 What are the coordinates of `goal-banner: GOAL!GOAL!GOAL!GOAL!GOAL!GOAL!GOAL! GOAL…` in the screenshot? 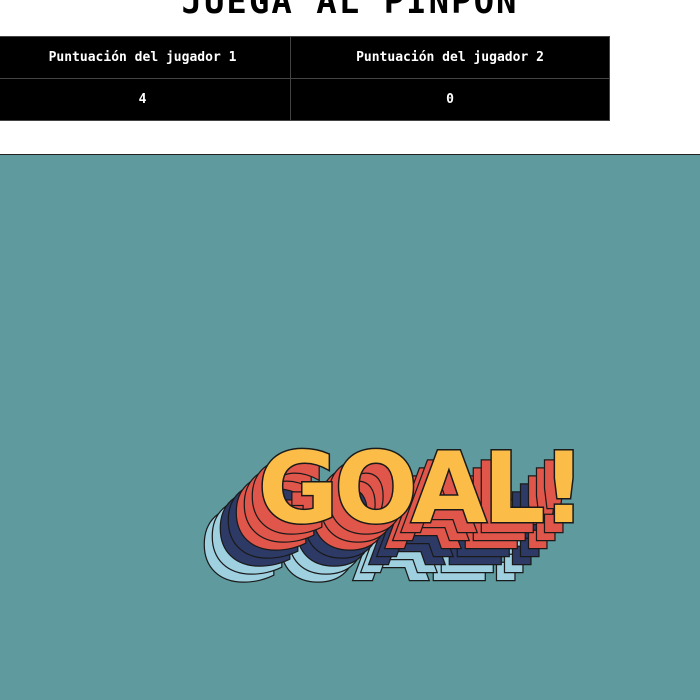 It's located at (393, 518).